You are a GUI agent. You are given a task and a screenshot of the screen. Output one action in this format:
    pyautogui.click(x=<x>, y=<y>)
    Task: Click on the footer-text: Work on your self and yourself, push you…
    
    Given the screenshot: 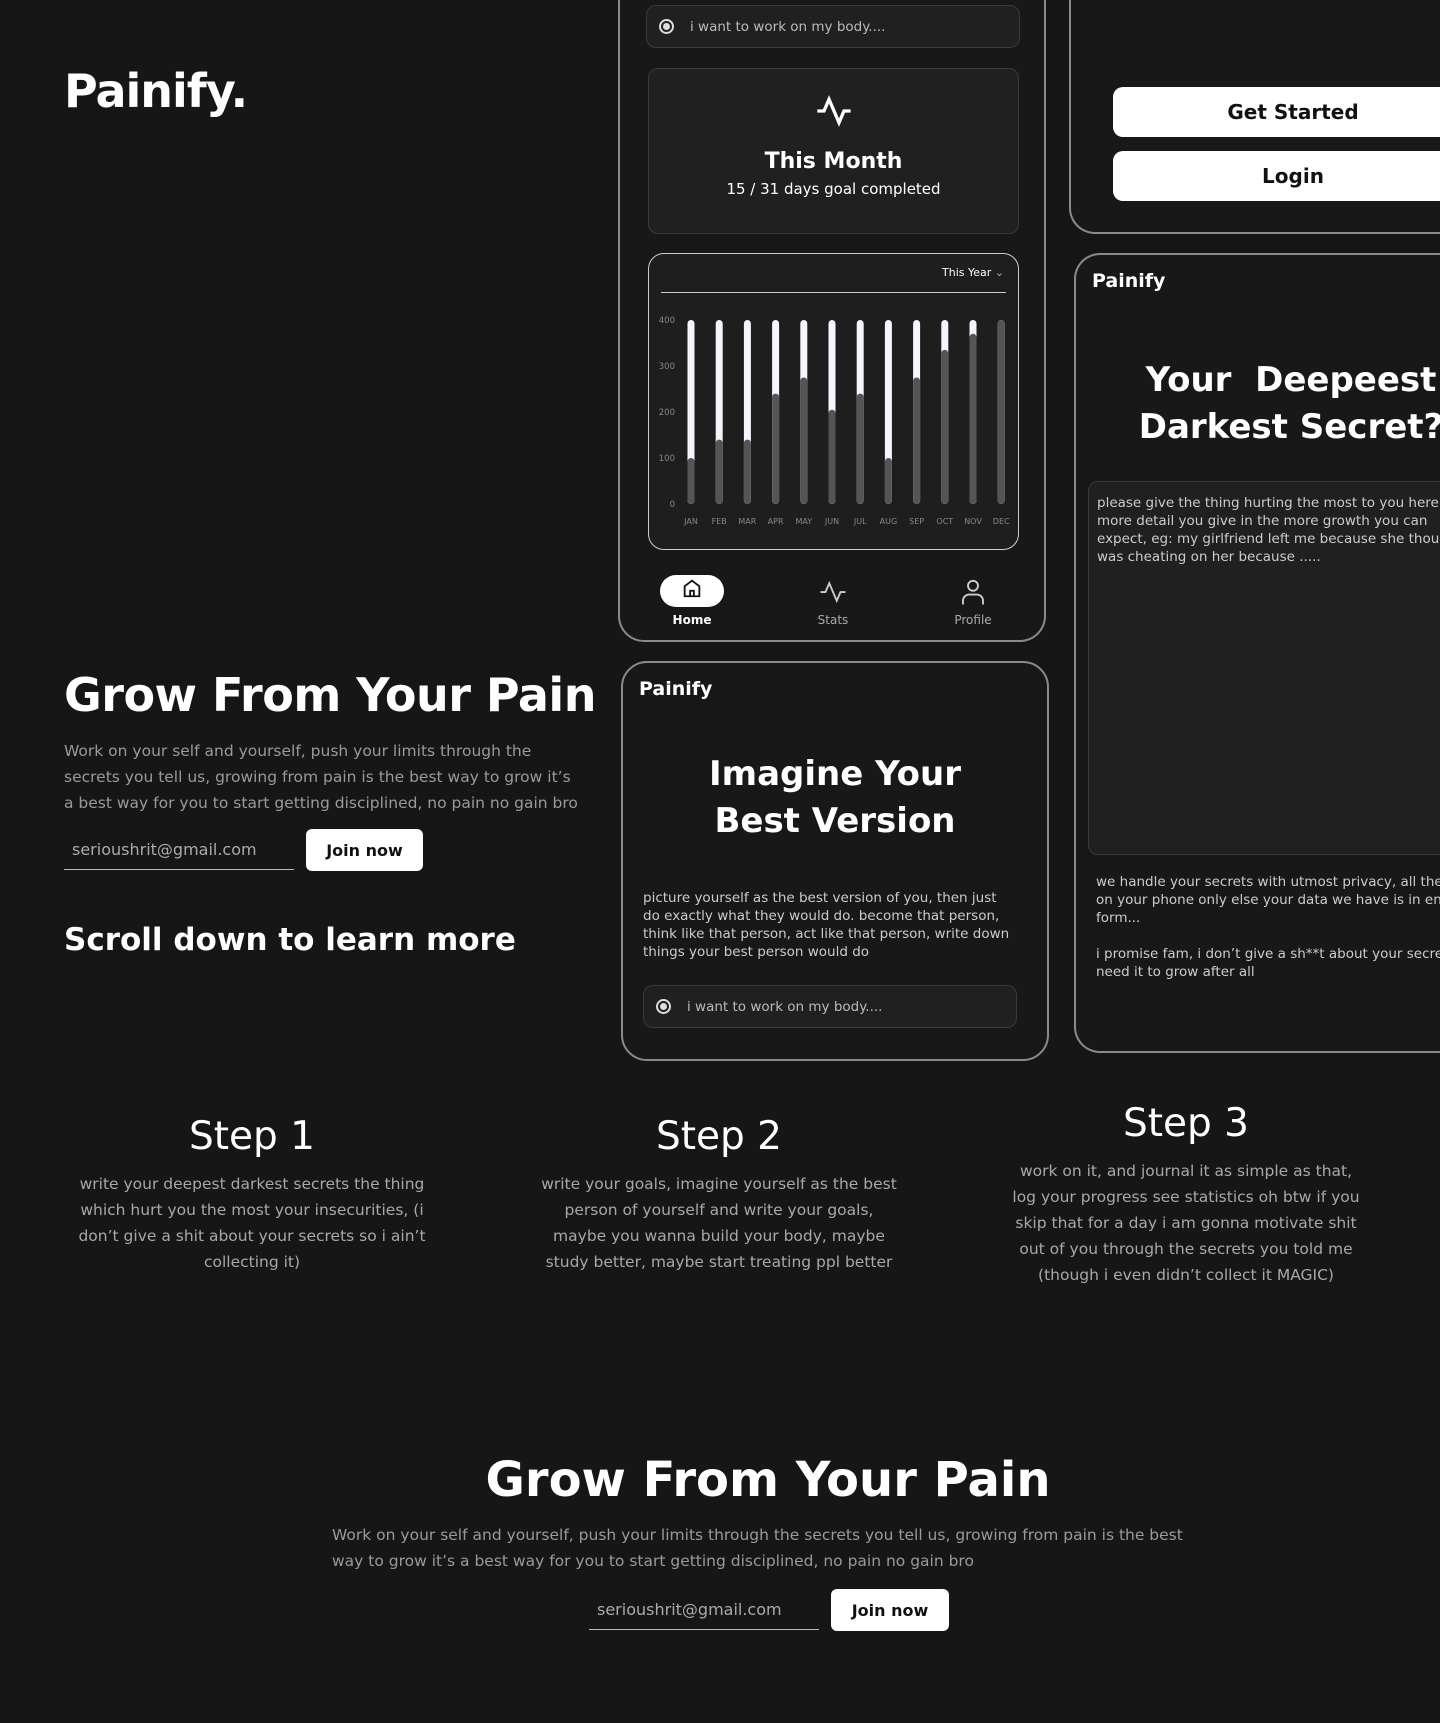 What is the action you would take?
    pyautogui.click(x=757, y=1548)
    